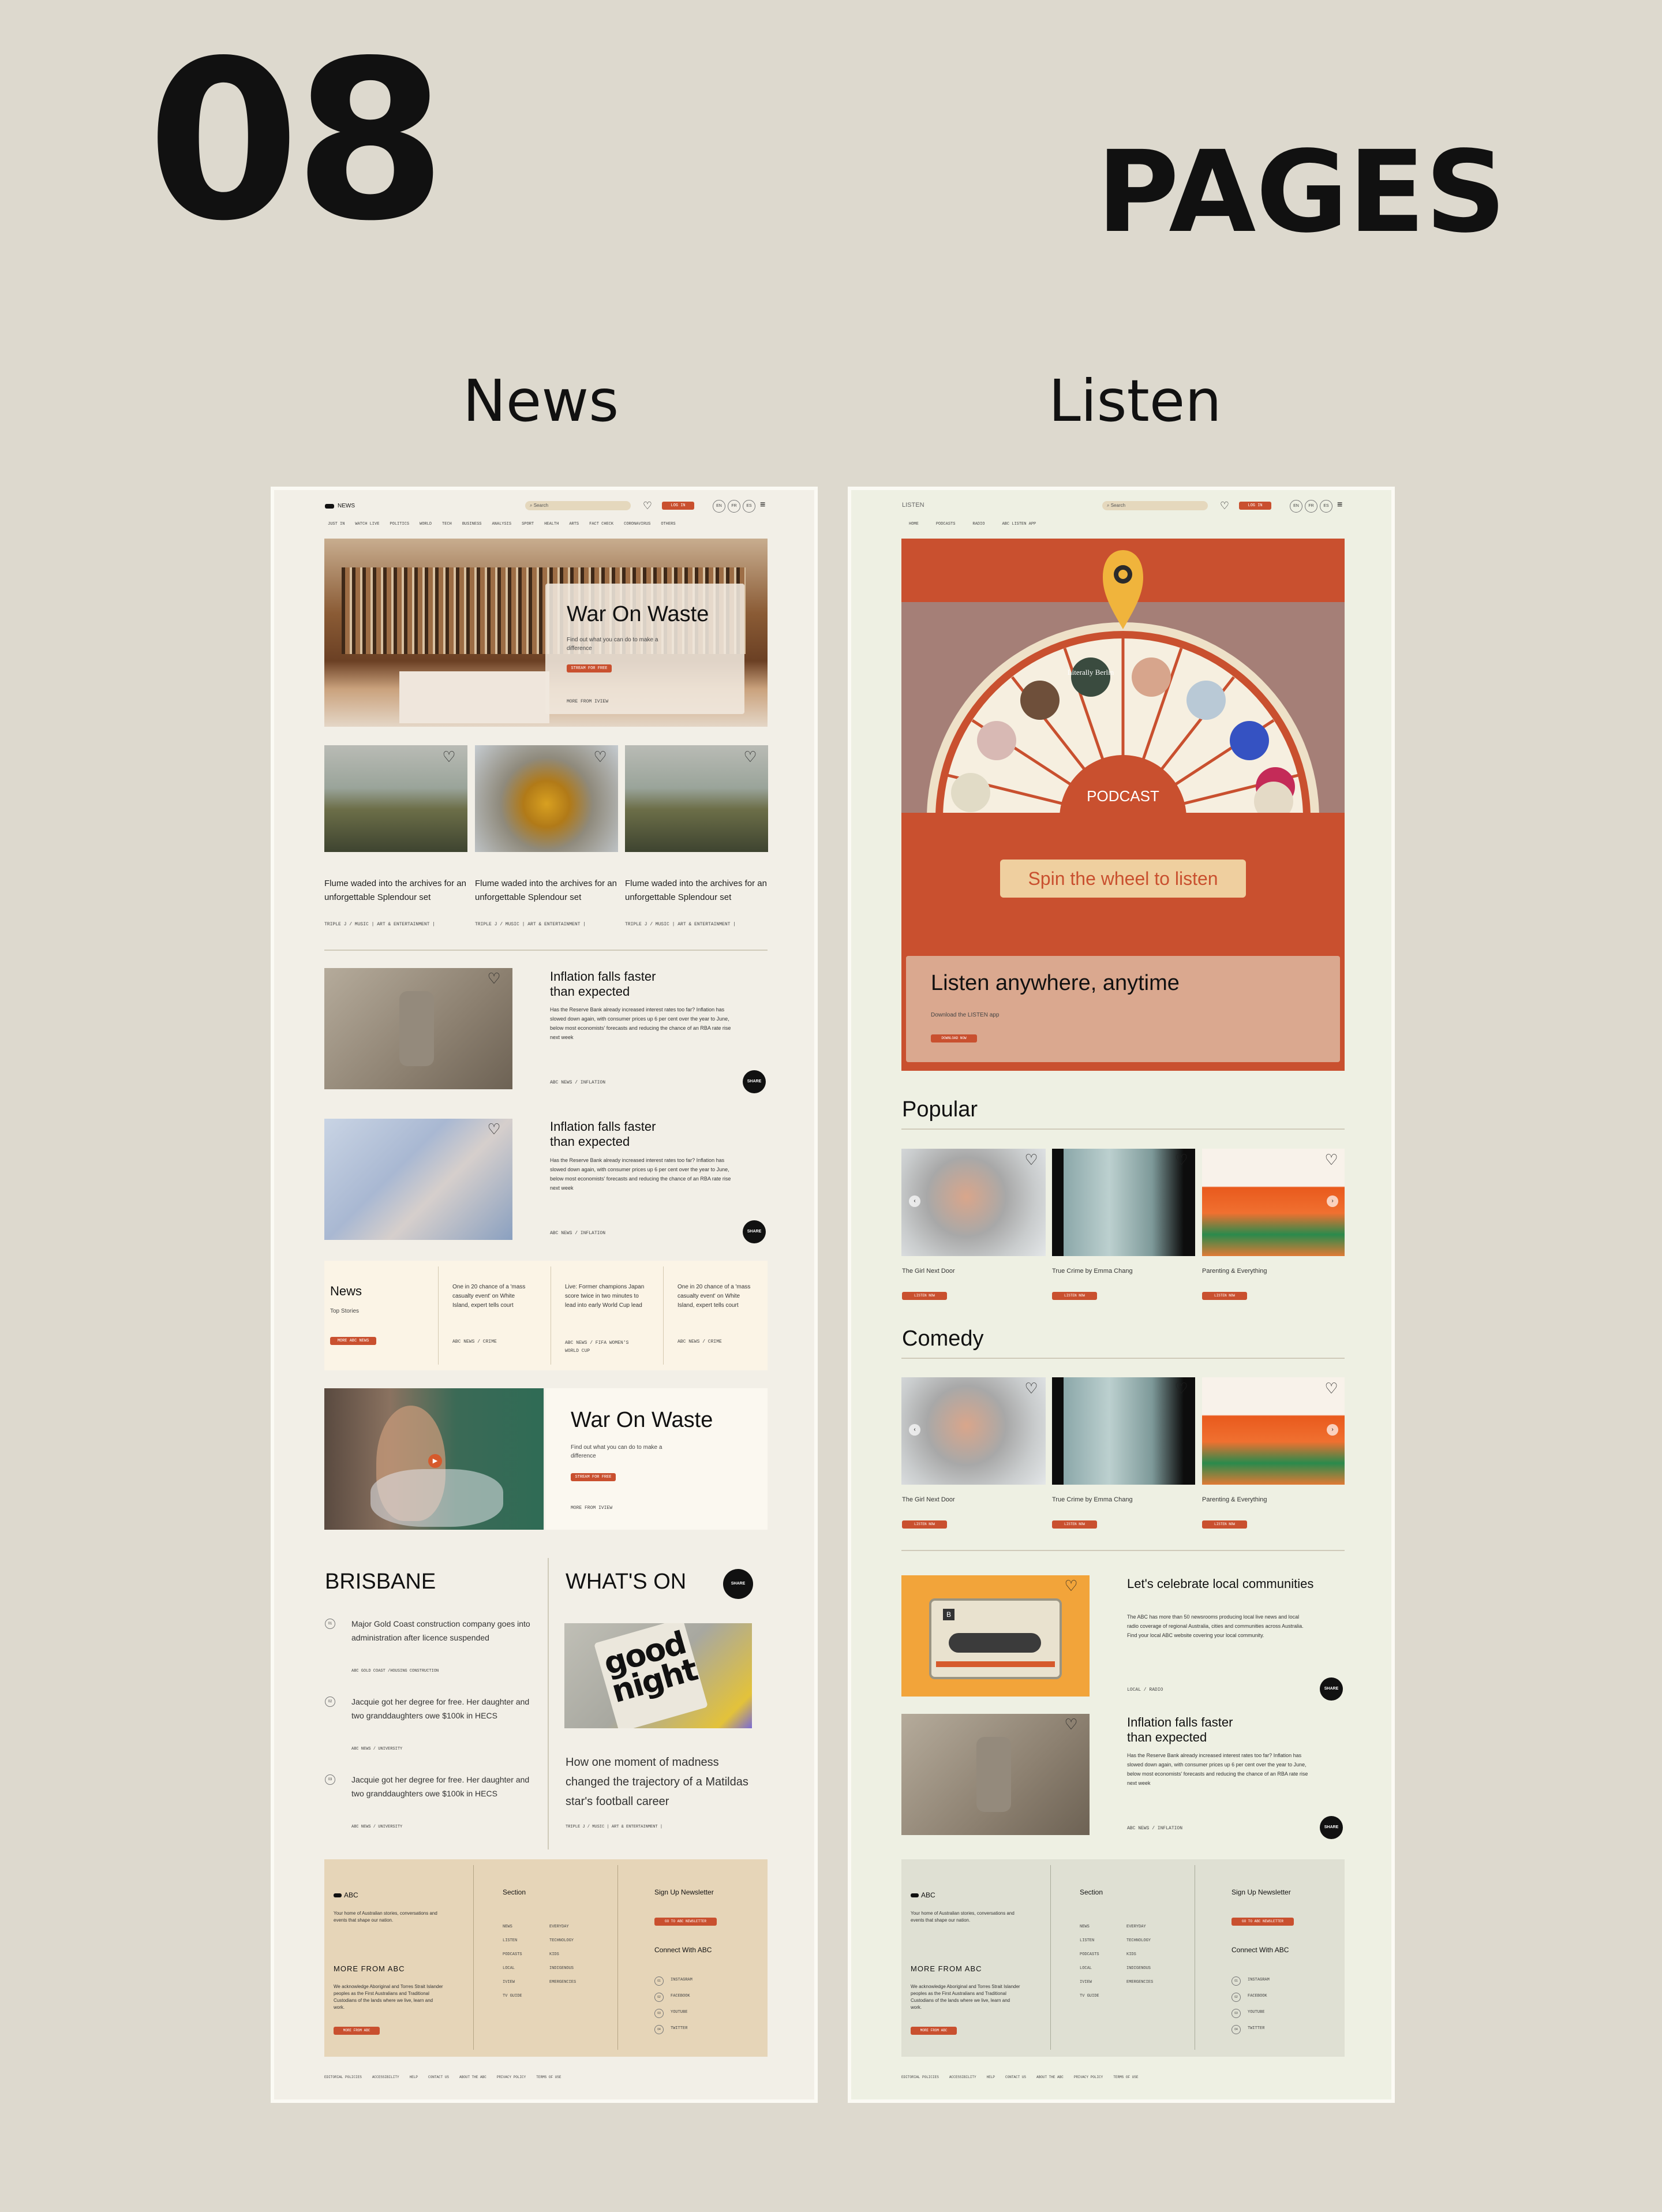 The image size is (1662, 2212). I want to click on podcast-wheel: Literally Berlin PODCAST, so click(1123, 708).